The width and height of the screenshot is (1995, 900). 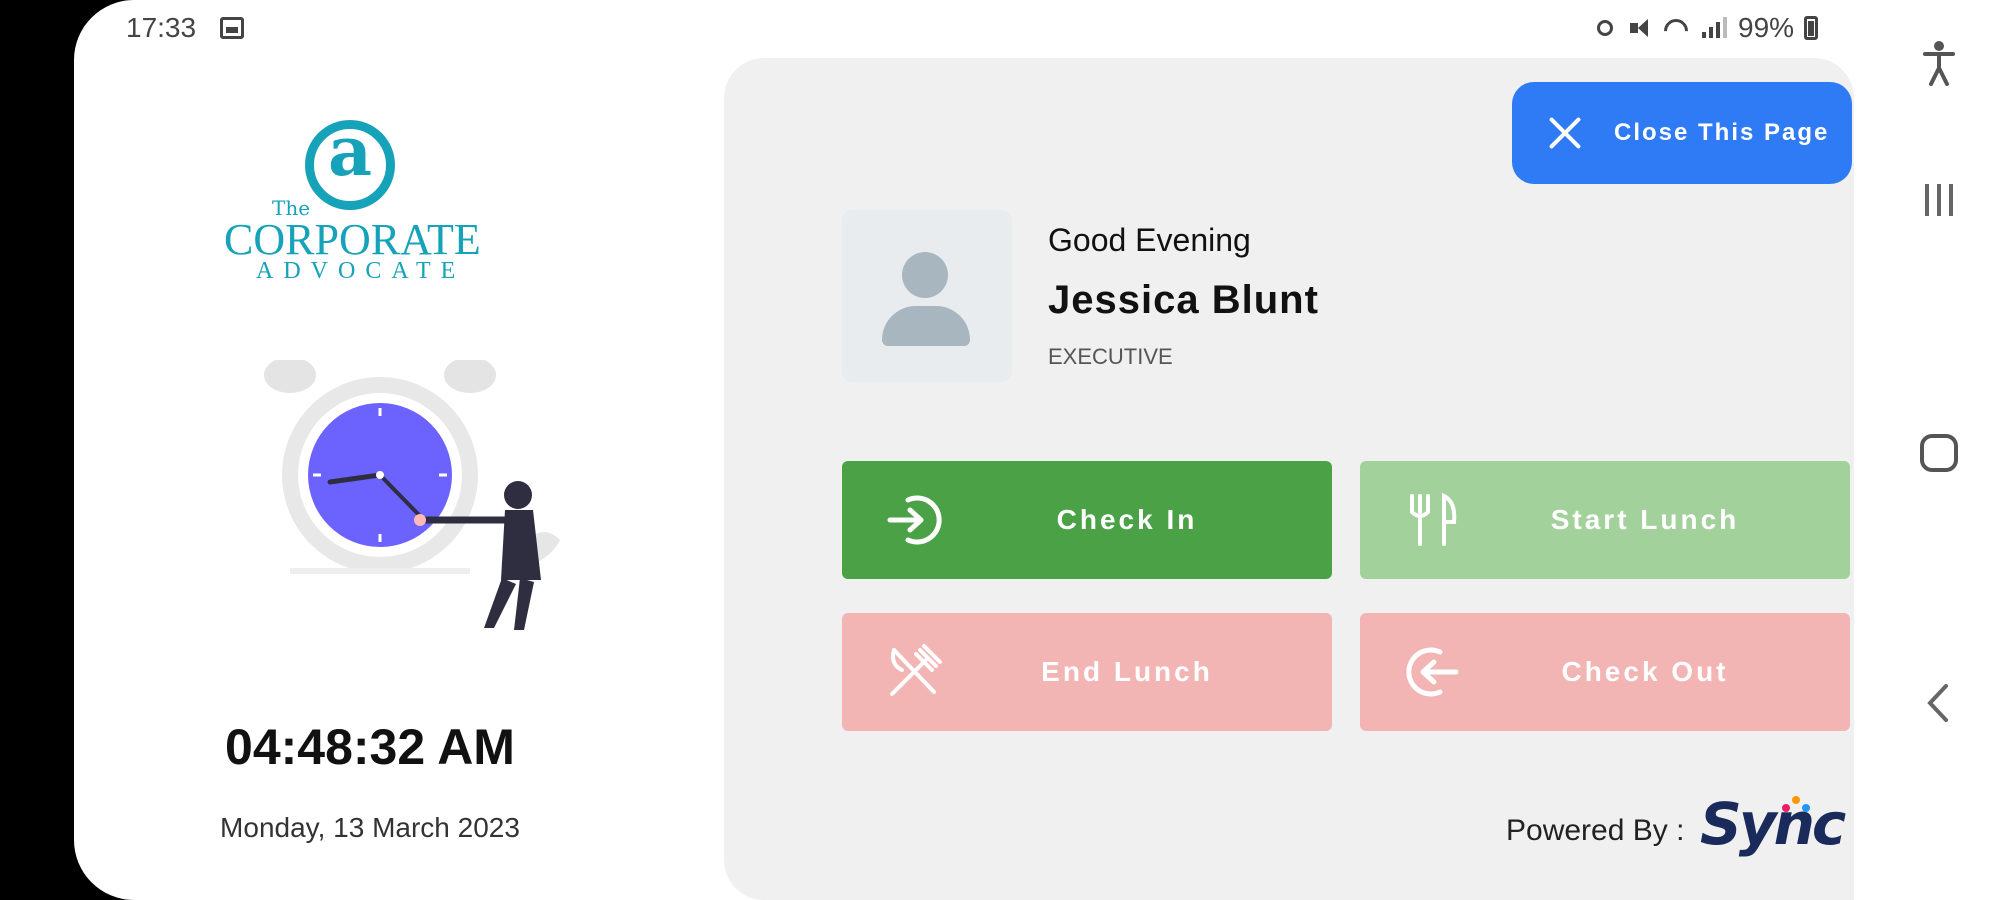 I want to click on check-in-button: Check In, so click(x=1087, y=520).